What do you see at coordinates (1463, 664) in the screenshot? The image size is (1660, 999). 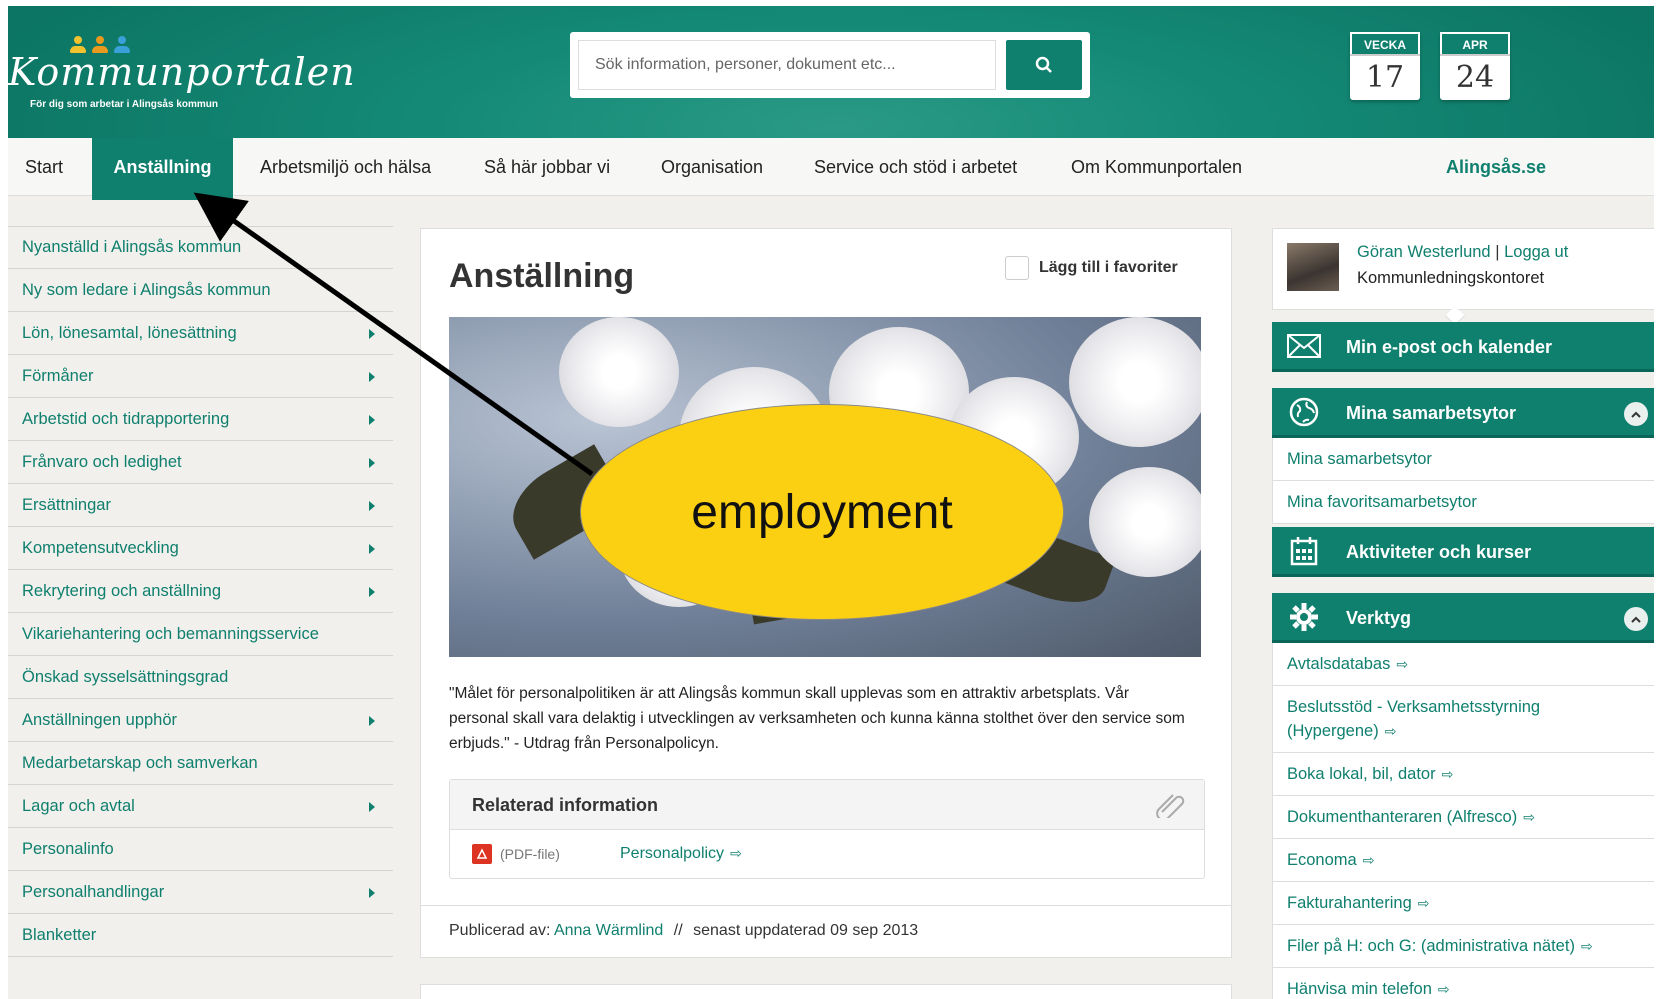 I see `tool-link: Avtalsdatabas ⇨` at bounding box center [1463, 664].